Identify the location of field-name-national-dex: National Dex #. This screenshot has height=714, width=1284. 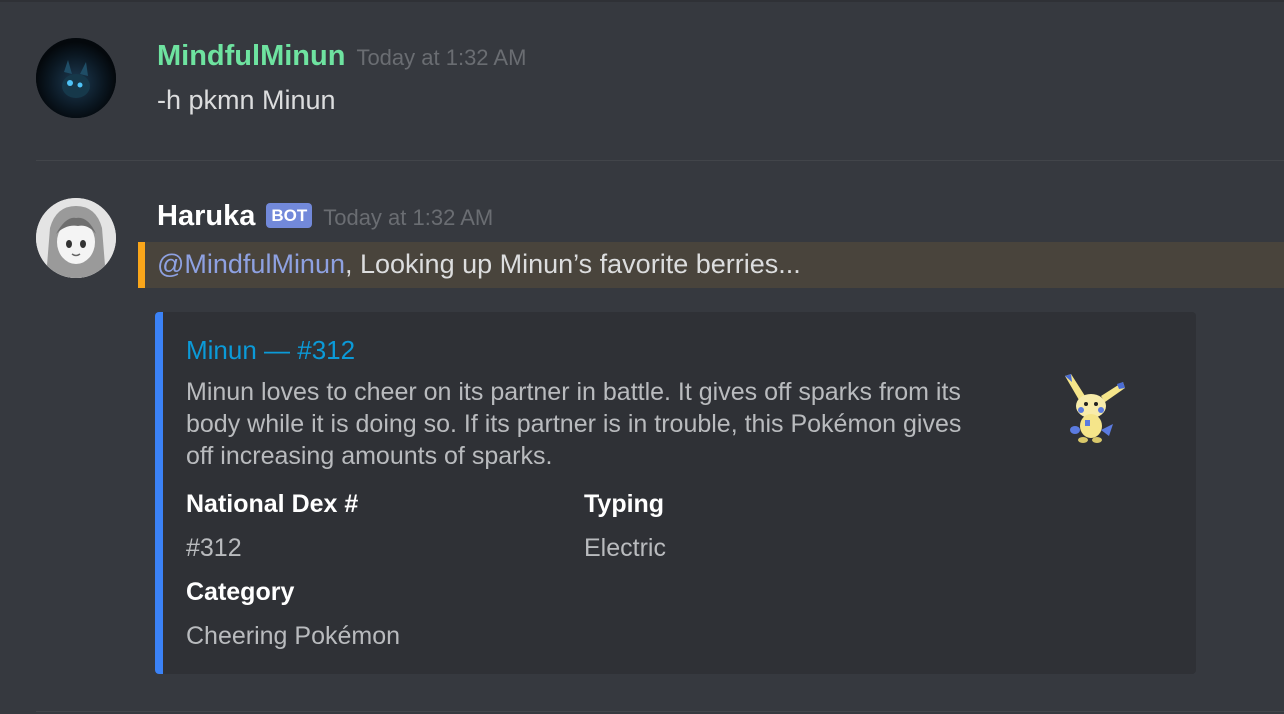
(272, 504).